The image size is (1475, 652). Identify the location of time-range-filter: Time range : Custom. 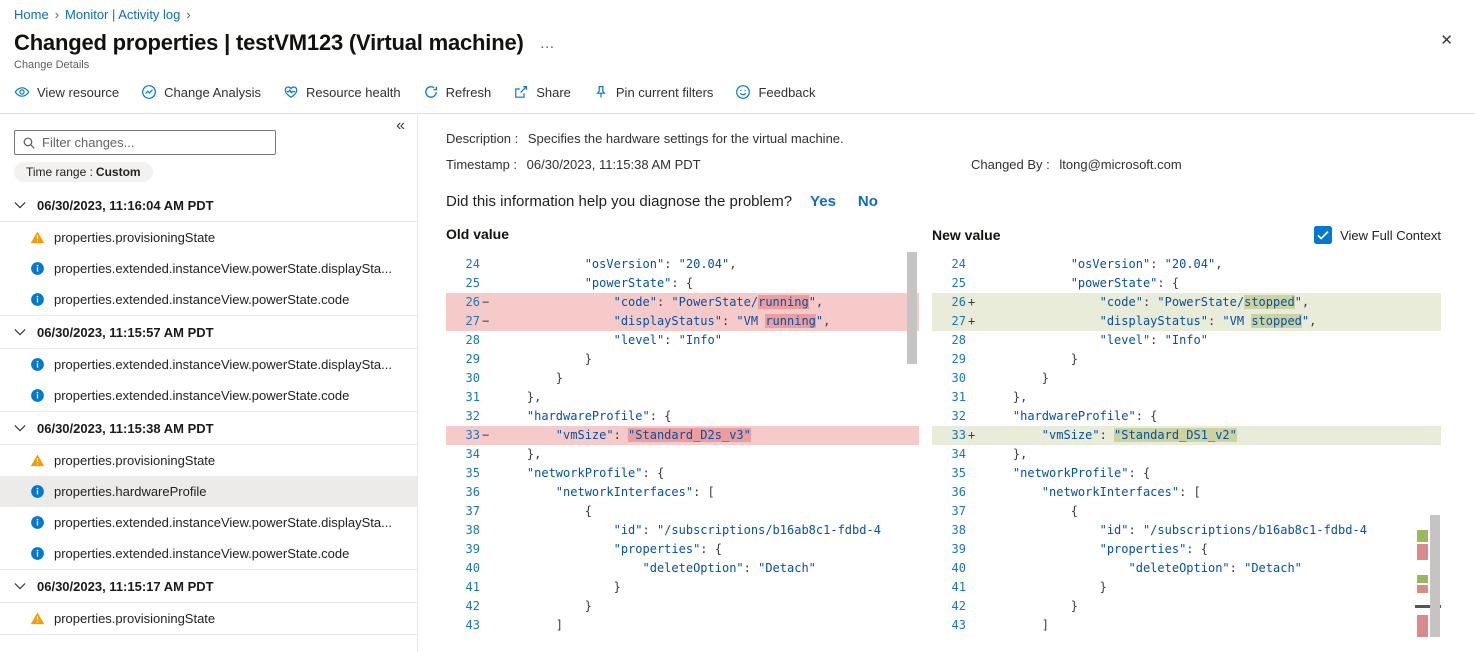
(83, 172).